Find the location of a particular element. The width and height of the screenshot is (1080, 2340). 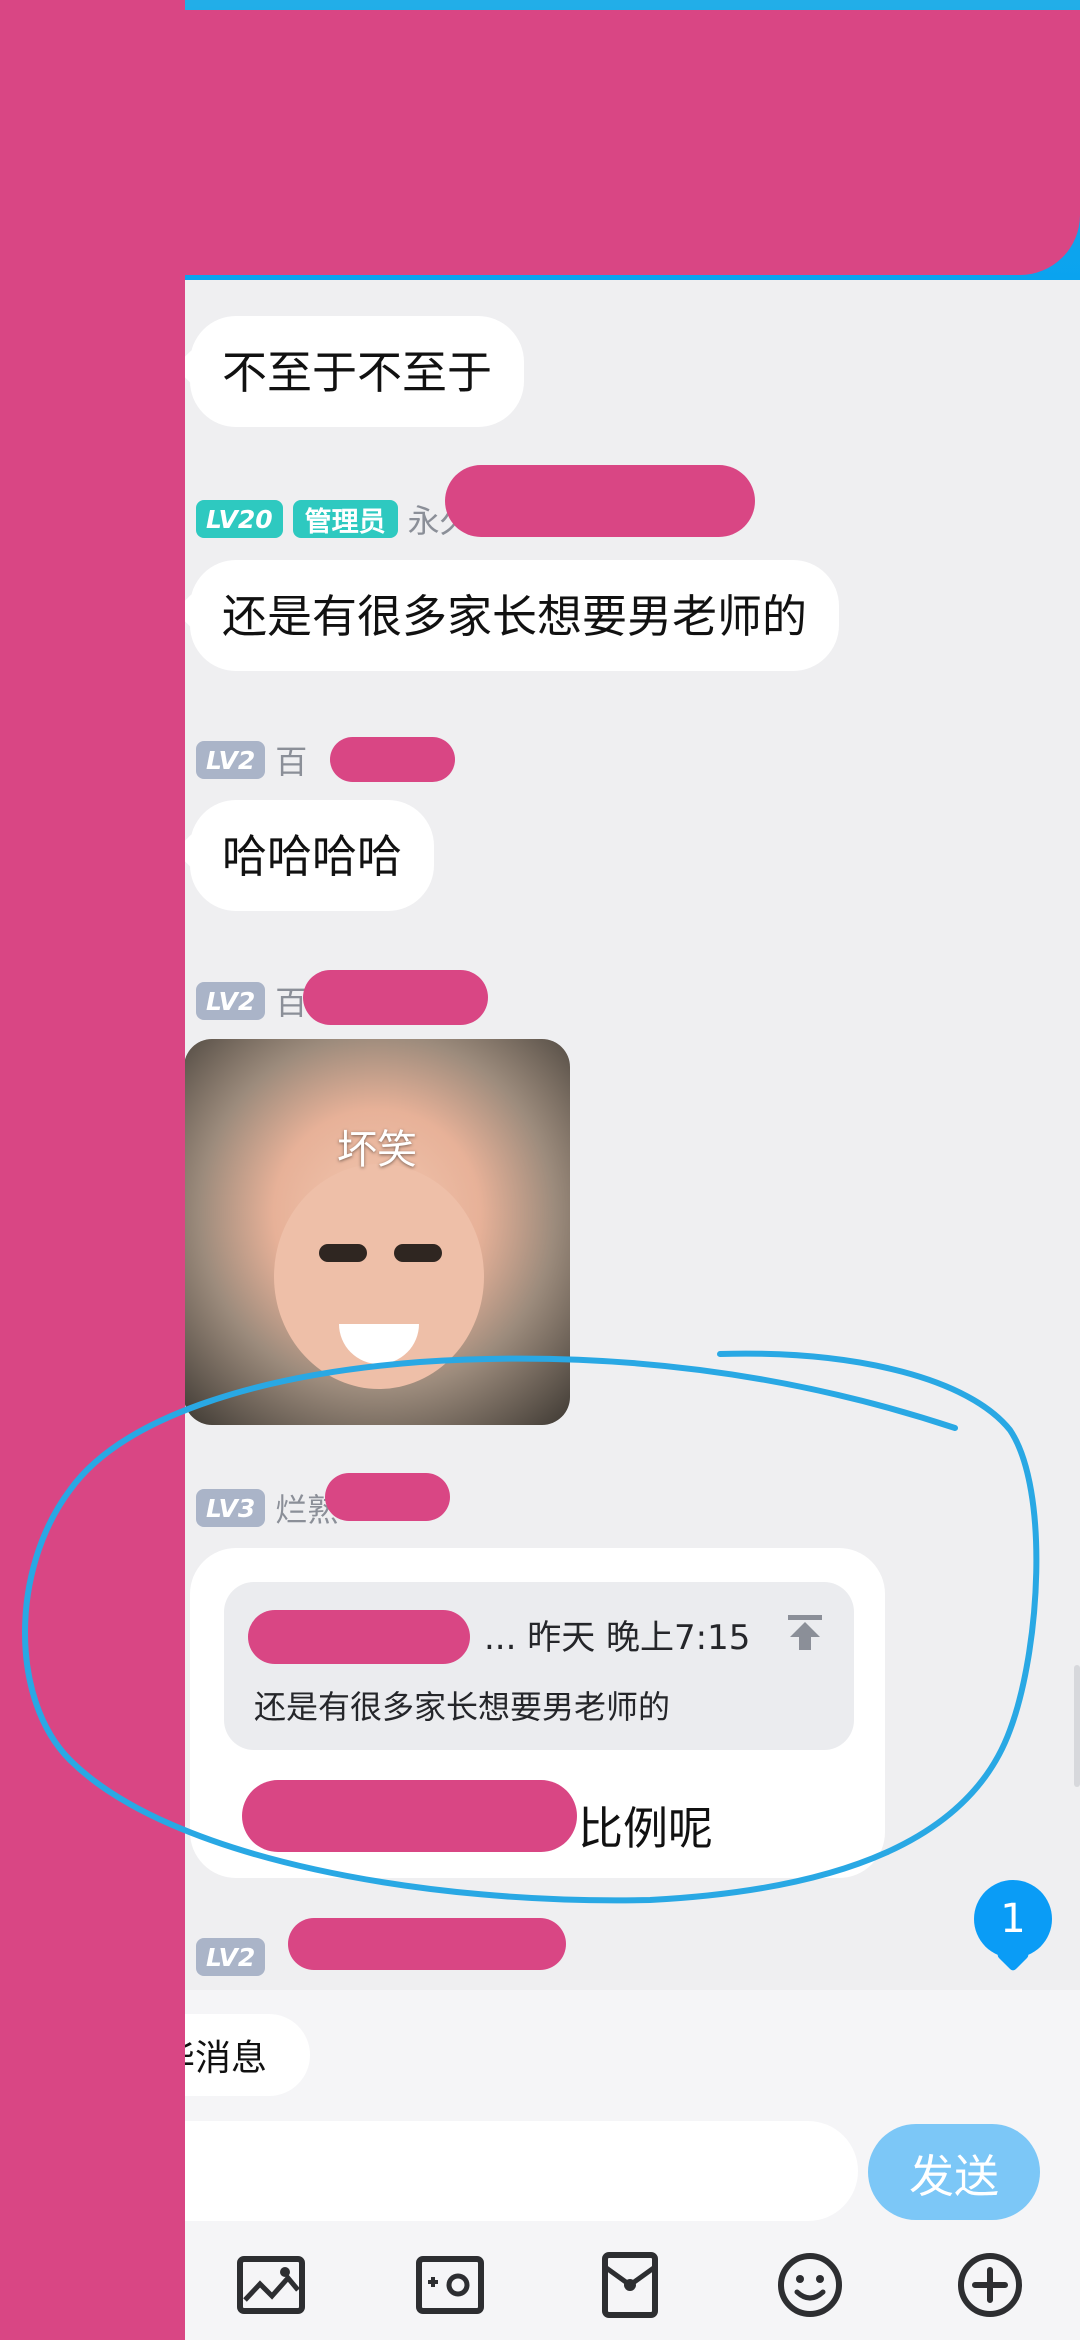

message-text: 不至于不至于 is located at coordinates (357, 372).